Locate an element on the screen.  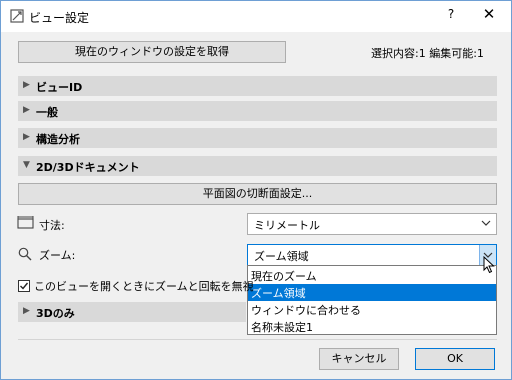
footer-divider is located at coordinates (257, 339).